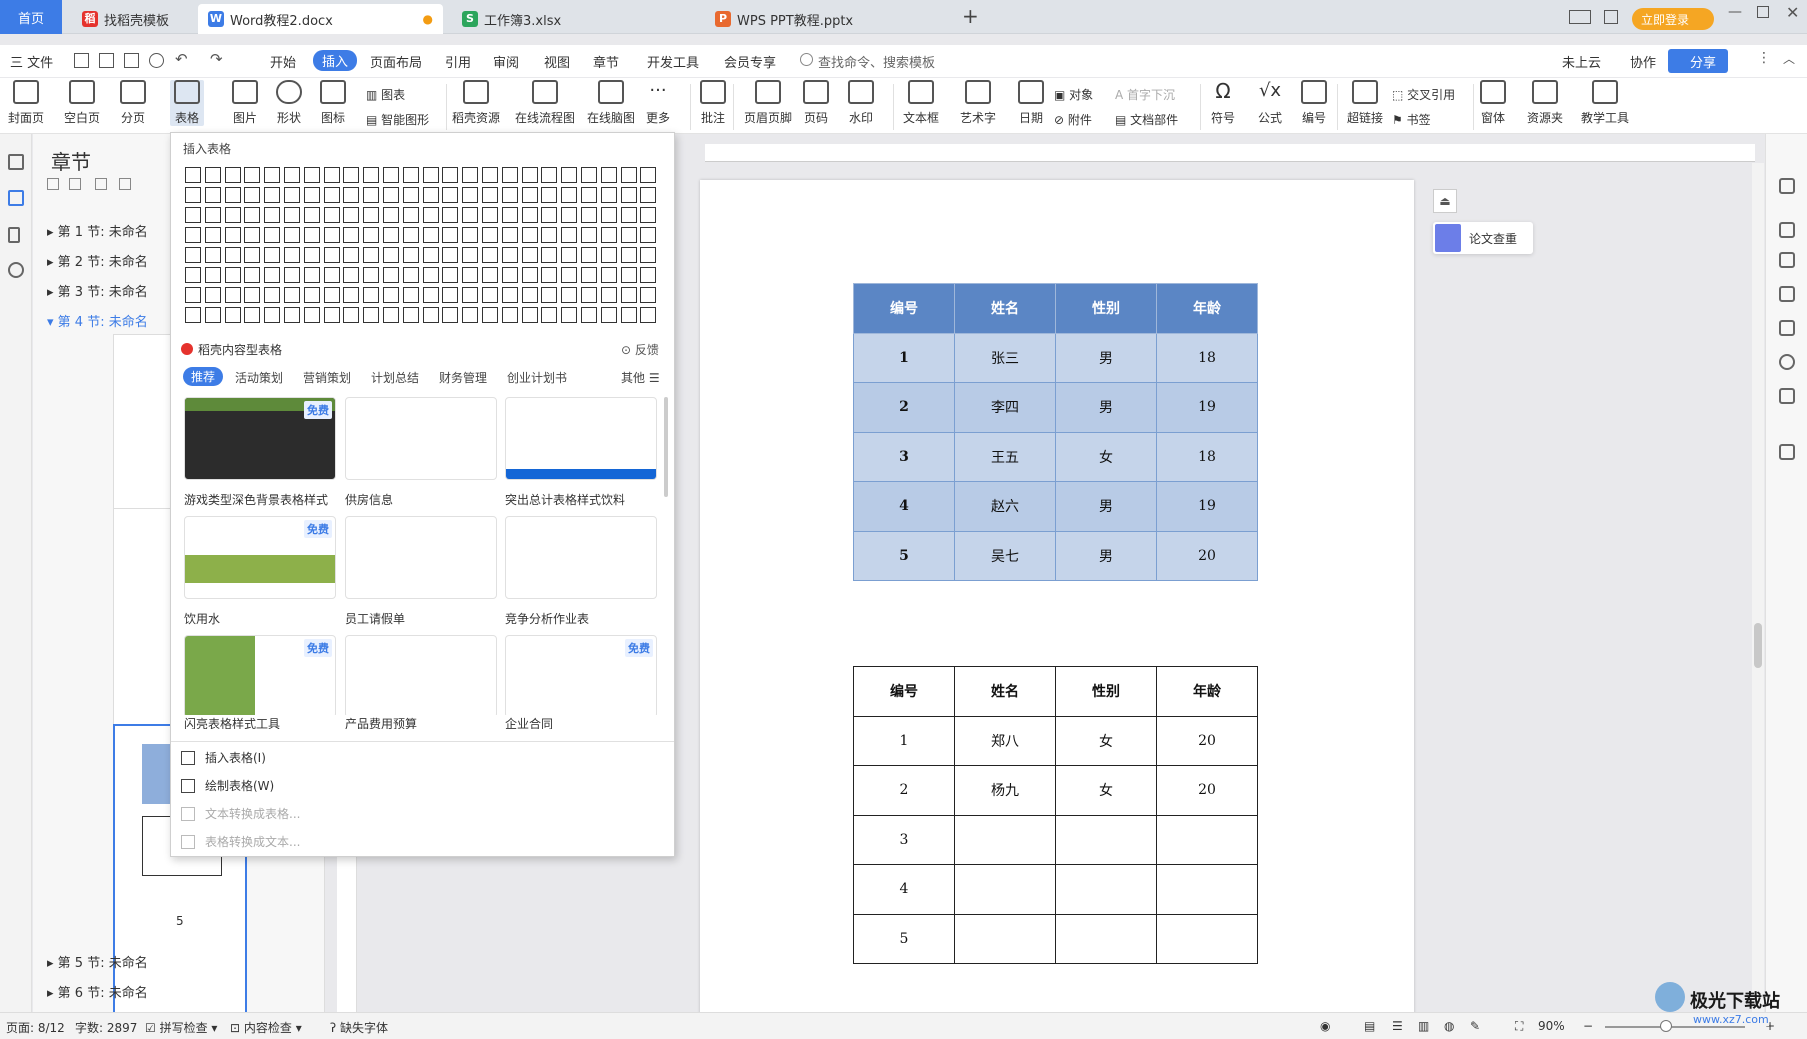 The height and width of the screenshot is (1039, 1807). I want to click on form-button: 窗体, so click(1493, 103).